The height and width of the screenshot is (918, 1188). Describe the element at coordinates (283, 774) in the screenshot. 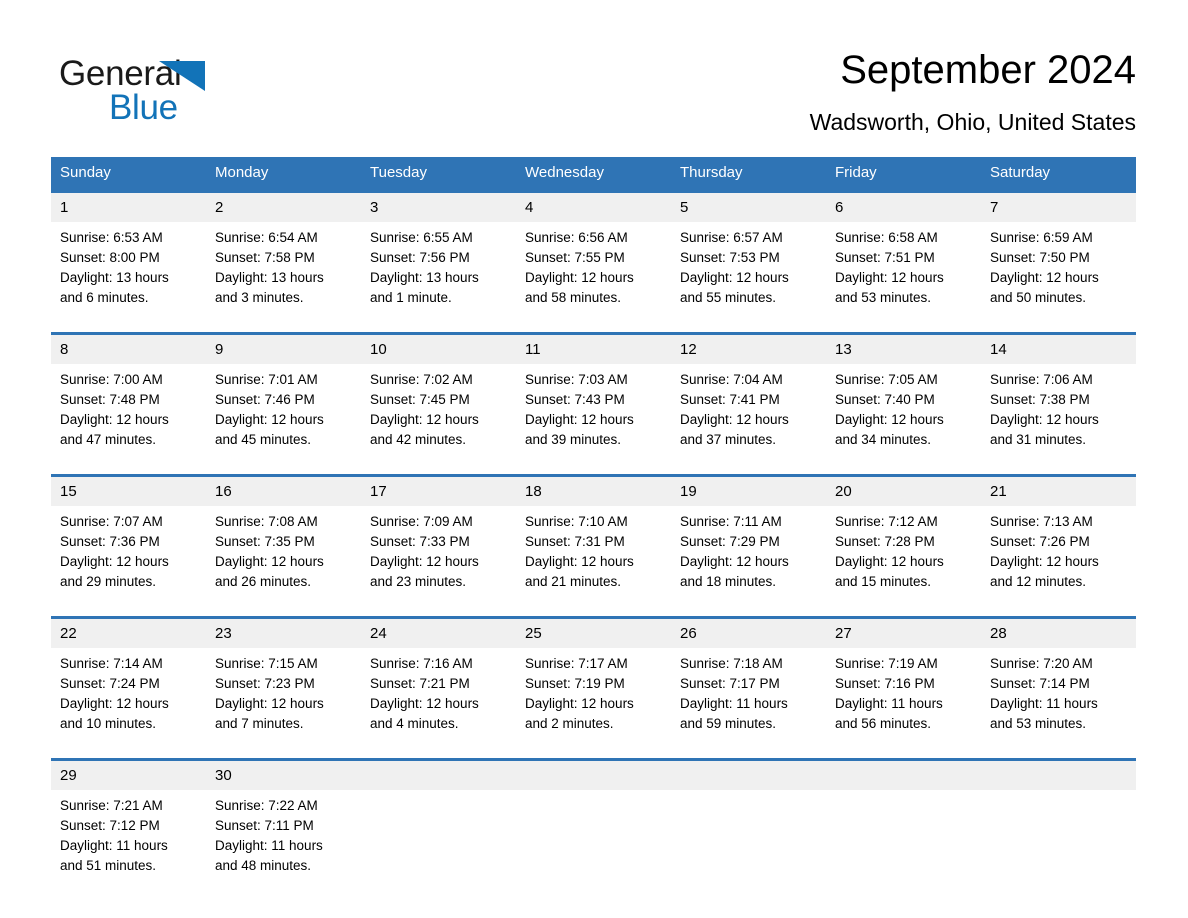

I see `day-number: 30` at that location.